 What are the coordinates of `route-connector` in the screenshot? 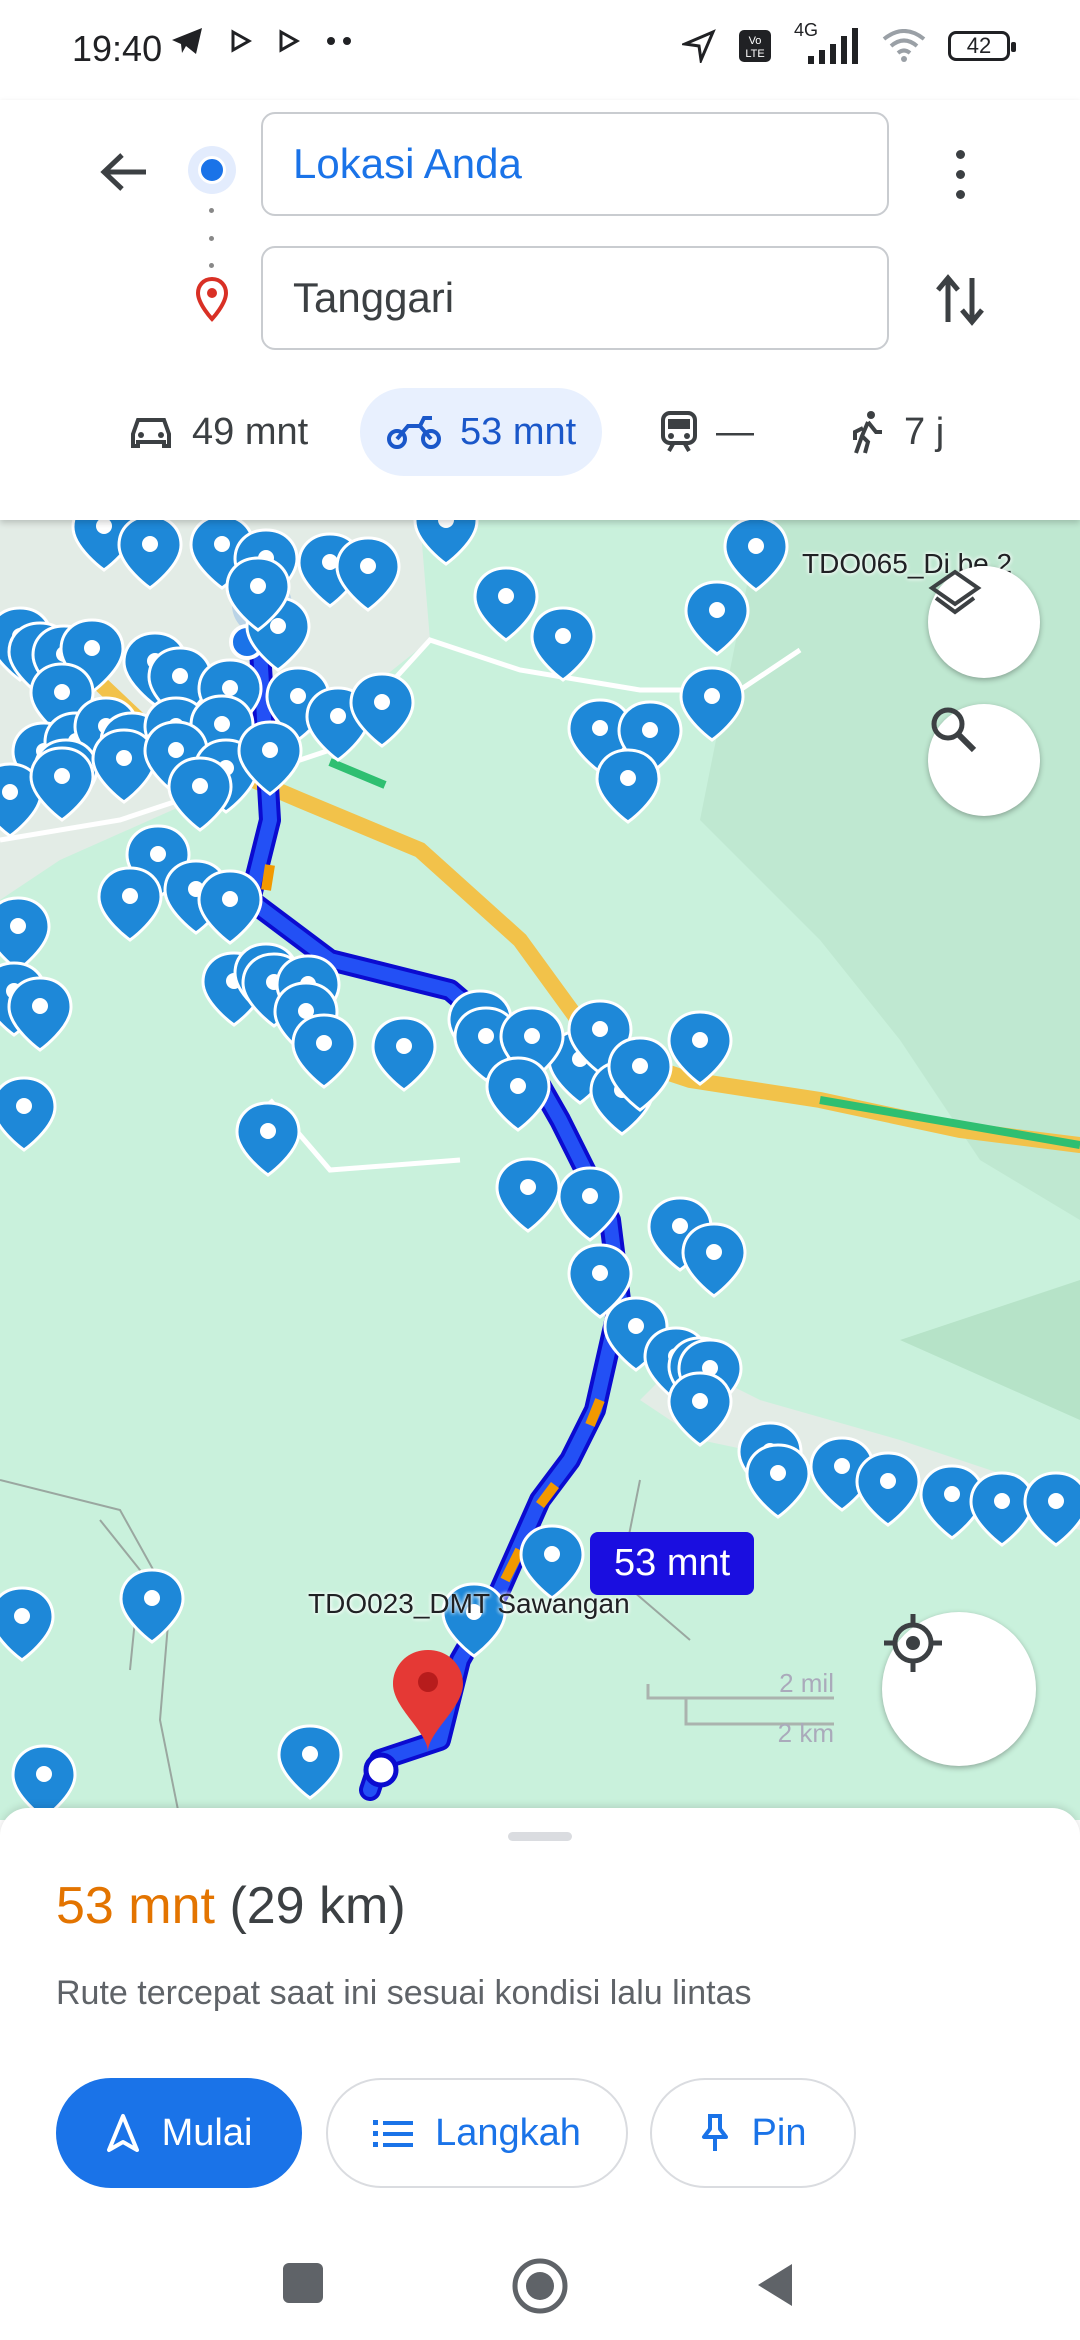 It's located at (212, 238).